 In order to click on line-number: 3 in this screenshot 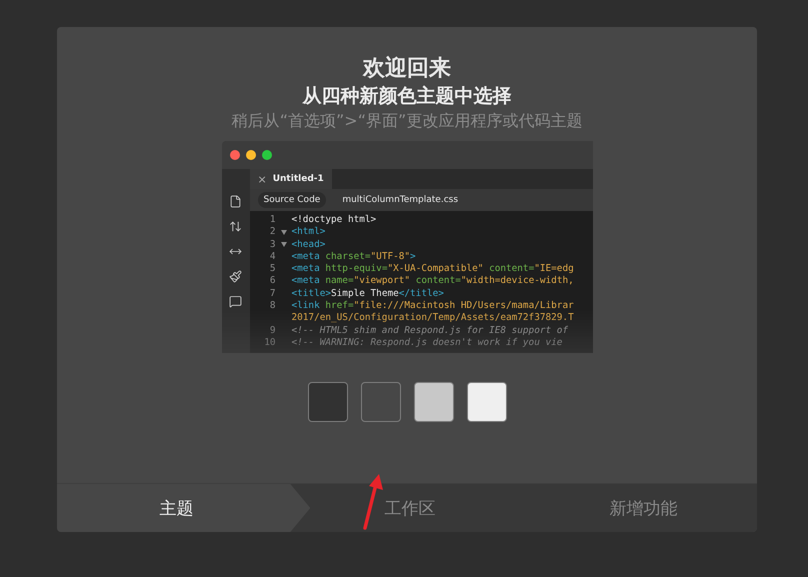, I will do `click(272, 244)`.